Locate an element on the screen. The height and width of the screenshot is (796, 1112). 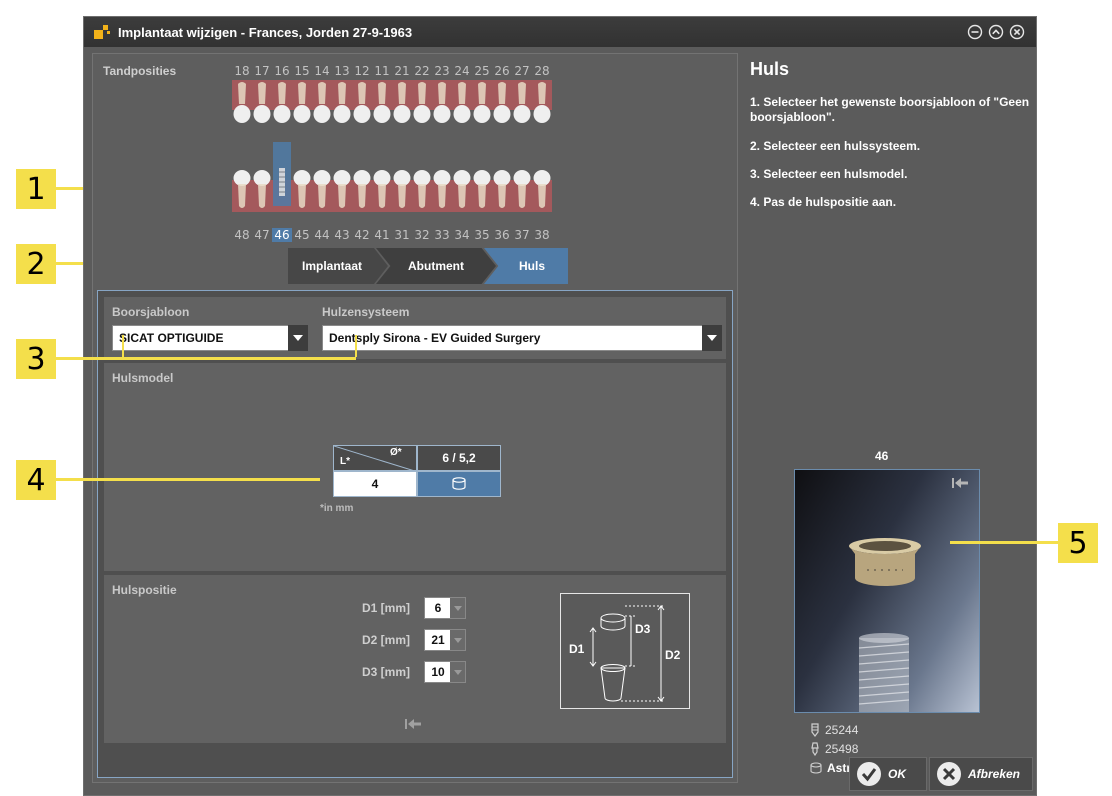
tooth-number: 36 is located at coordinates (502, 235).